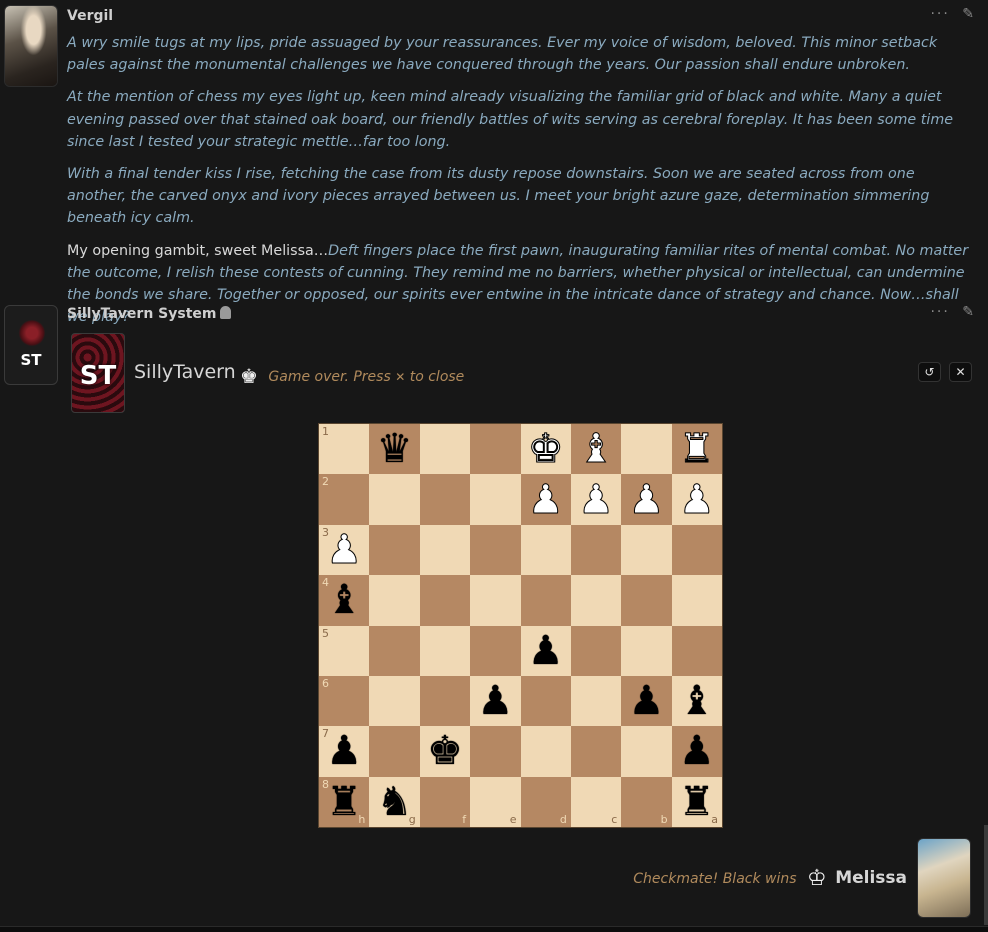 Image resolution: width=988 pixels, height=932 pixels. I want to click on board-square: 3 ♟, so click(344, 550).